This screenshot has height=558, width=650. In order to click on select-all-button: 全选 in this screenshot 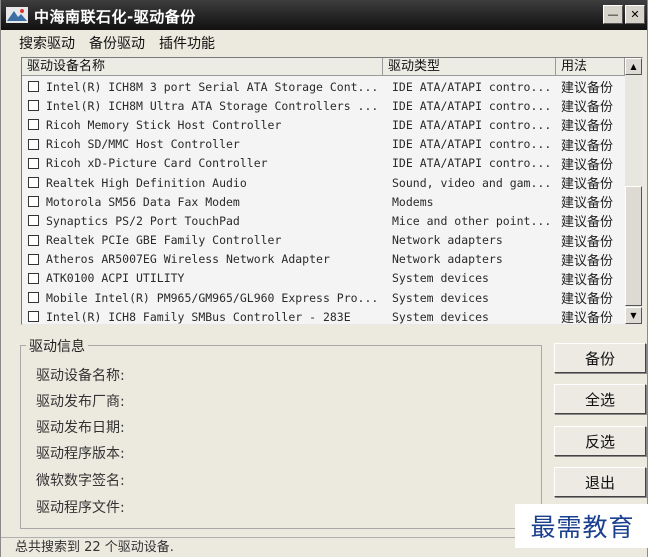, I will do `click(600, 399)`.